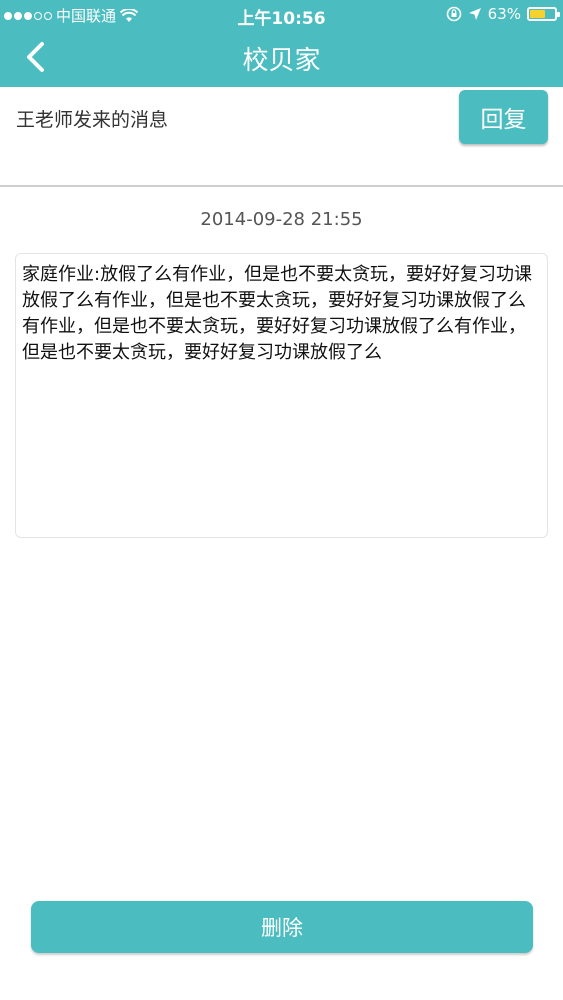 This screenshot has width=563, height=1000. What do you see at coordinates (281, 61) in the screenshot?
I see `page-title: 校贝家` at bounding box center [281, 61].